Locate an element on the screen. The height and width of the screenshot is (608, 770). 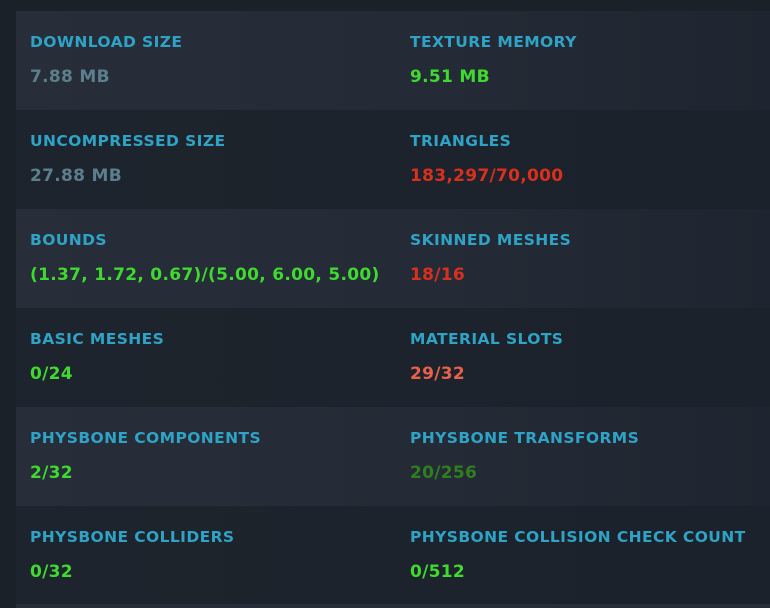
stat-label: PHYSBONE COLLISION CHECK COUNT is located at coordinates (578, 537).